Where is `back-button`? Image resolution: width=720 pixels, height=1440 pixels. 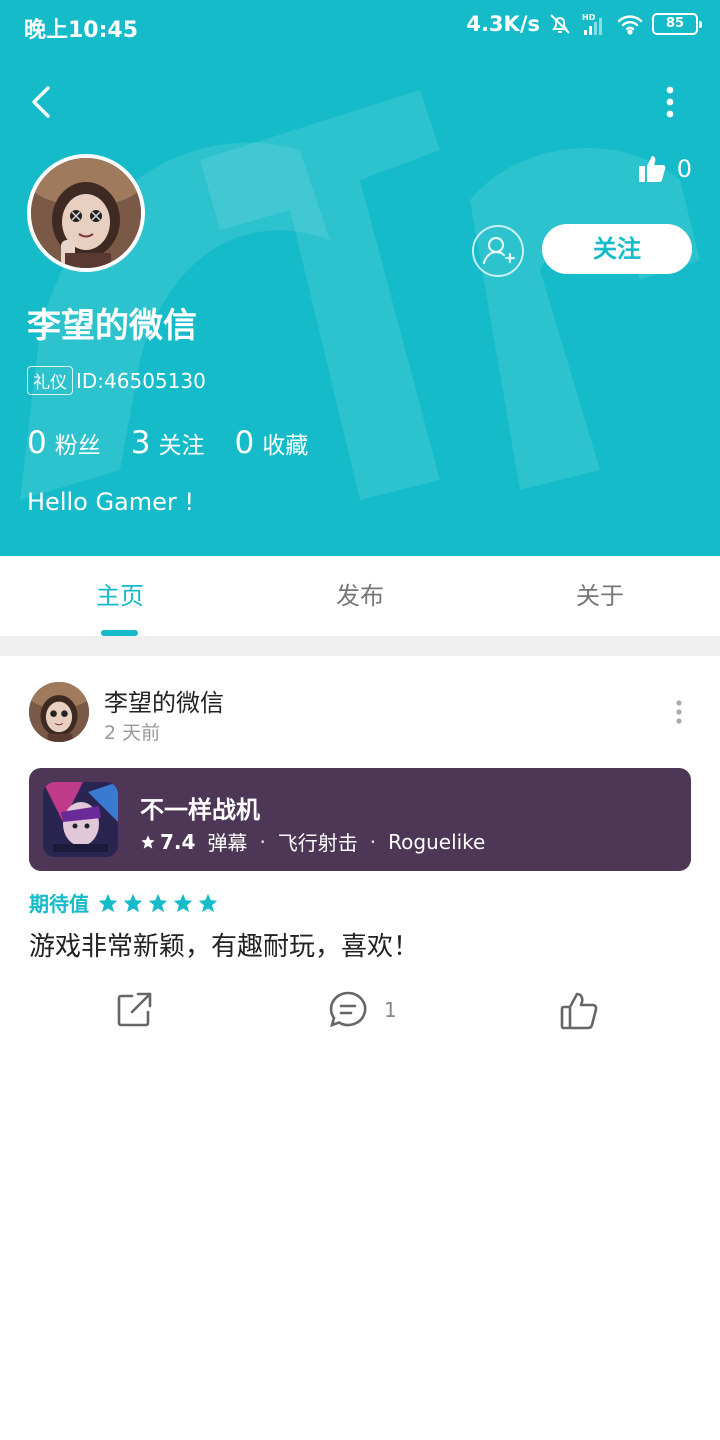
back-button is located at coordinates (42, 102).